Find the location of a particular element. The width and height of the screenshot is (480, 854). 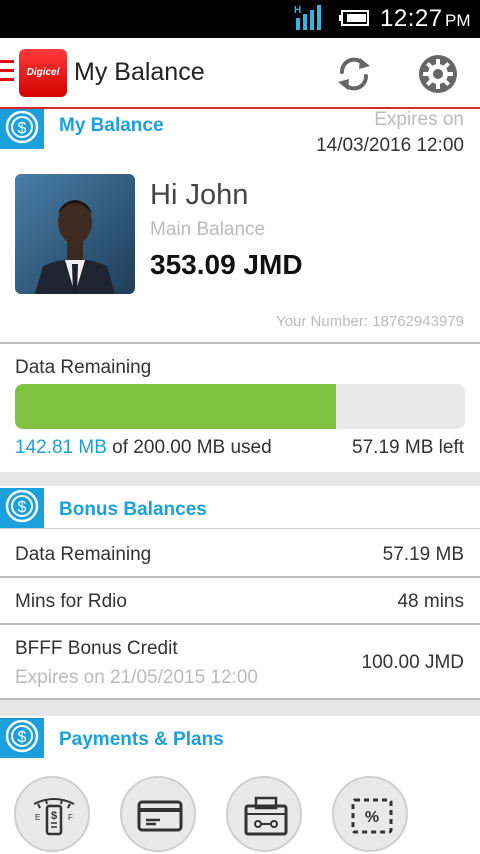

top-up-meter-icon: E F $ is located at coordinates (54, 817).